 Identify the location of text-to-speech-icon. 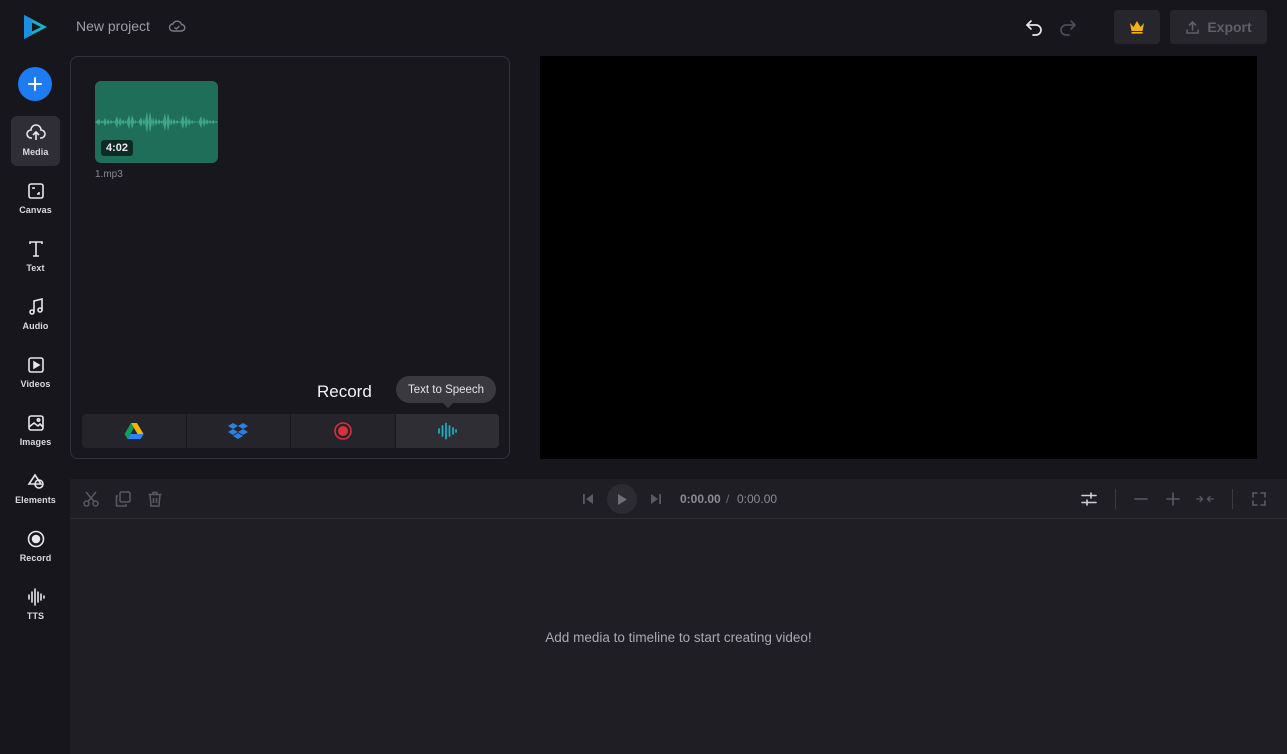
(448, 431).